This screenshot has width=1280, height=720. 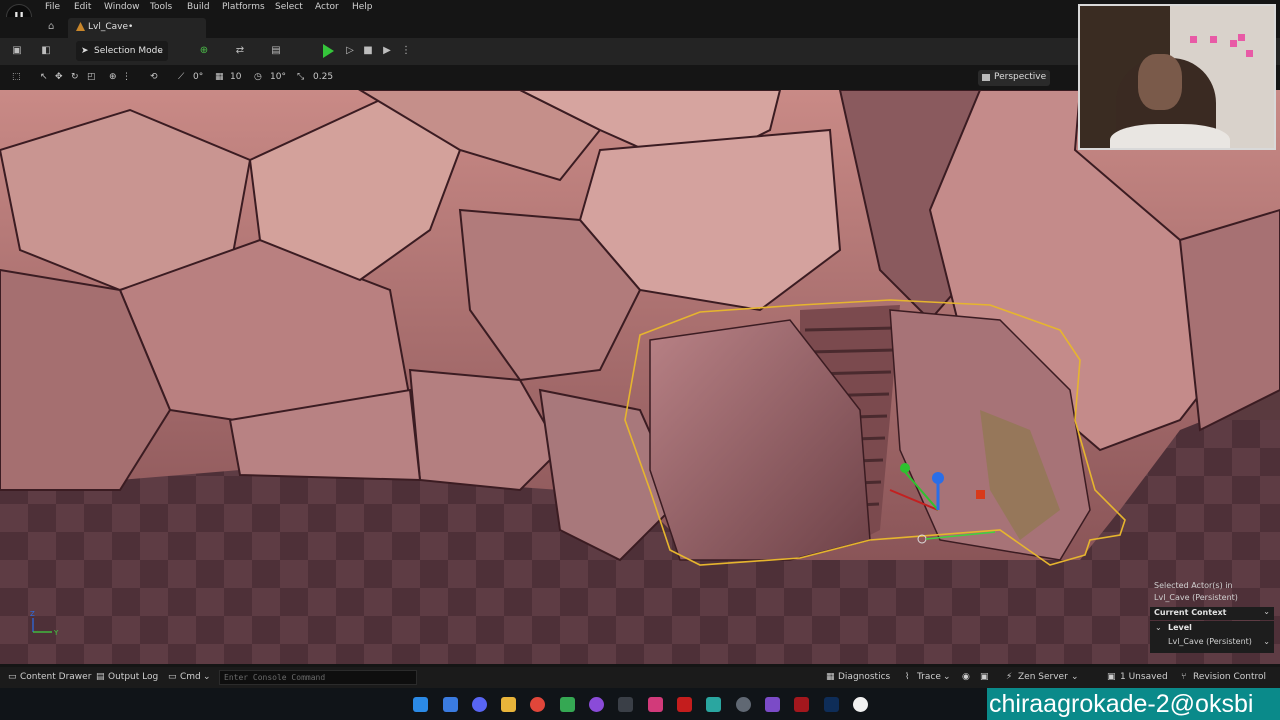 What do you see at coordinates (420, 704) in the screenshot?
I see `windows-start-icon` at bounding box center [420, 704].